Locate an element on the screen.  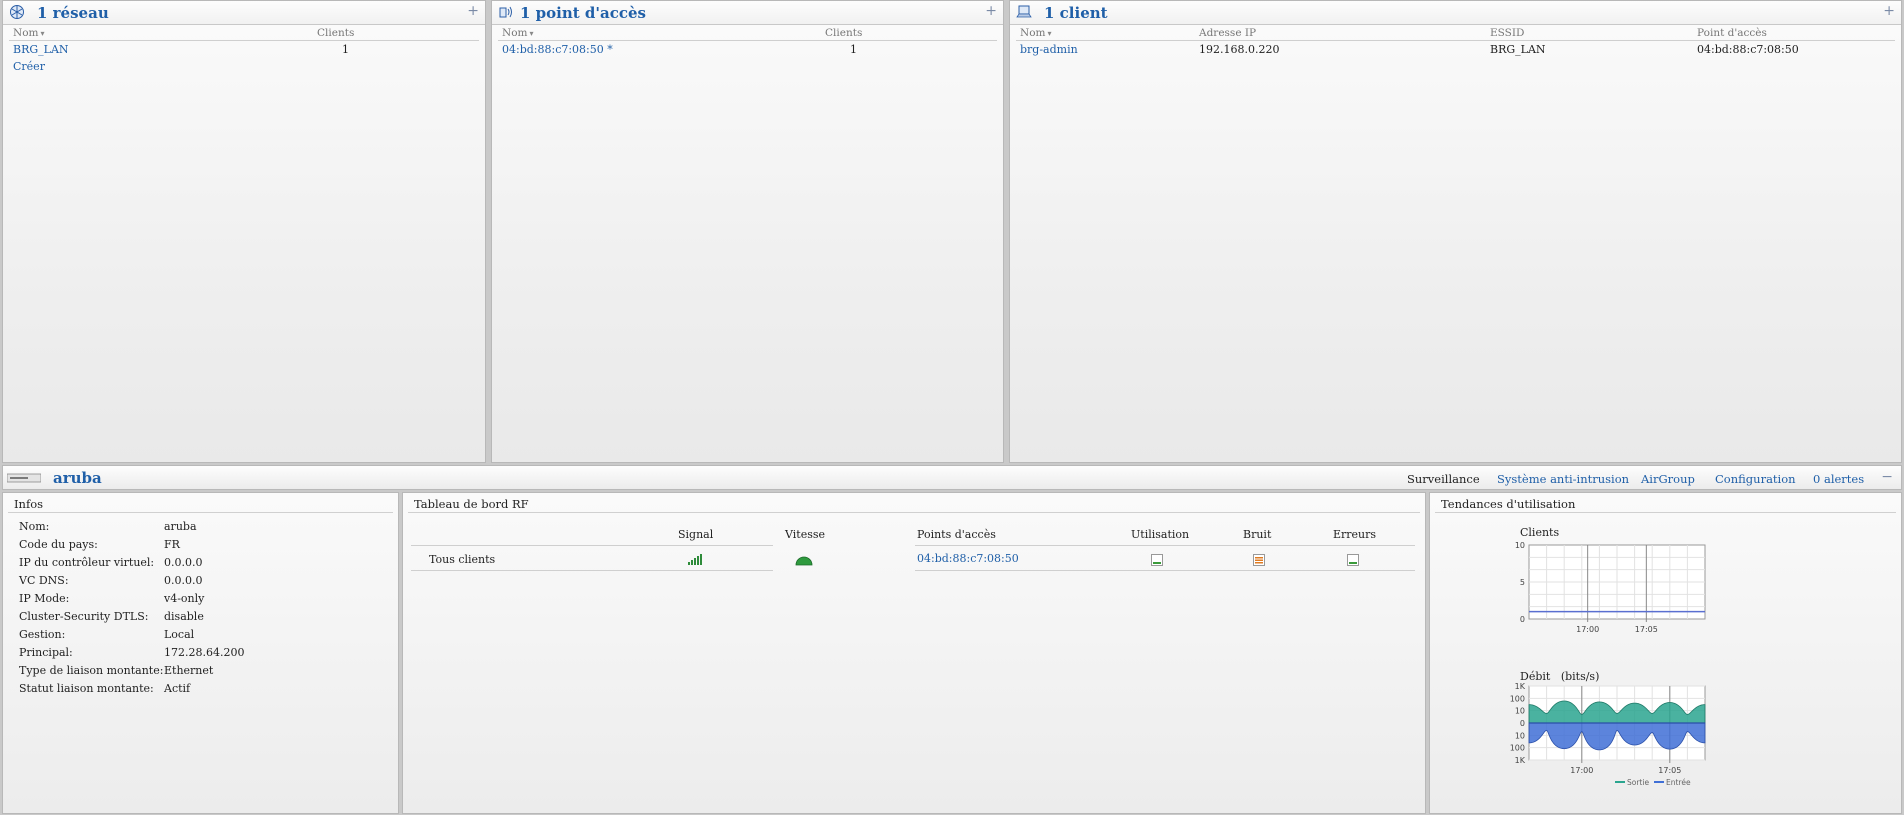
clients-chart-title: Clients is located at coordinates (1540, 532).